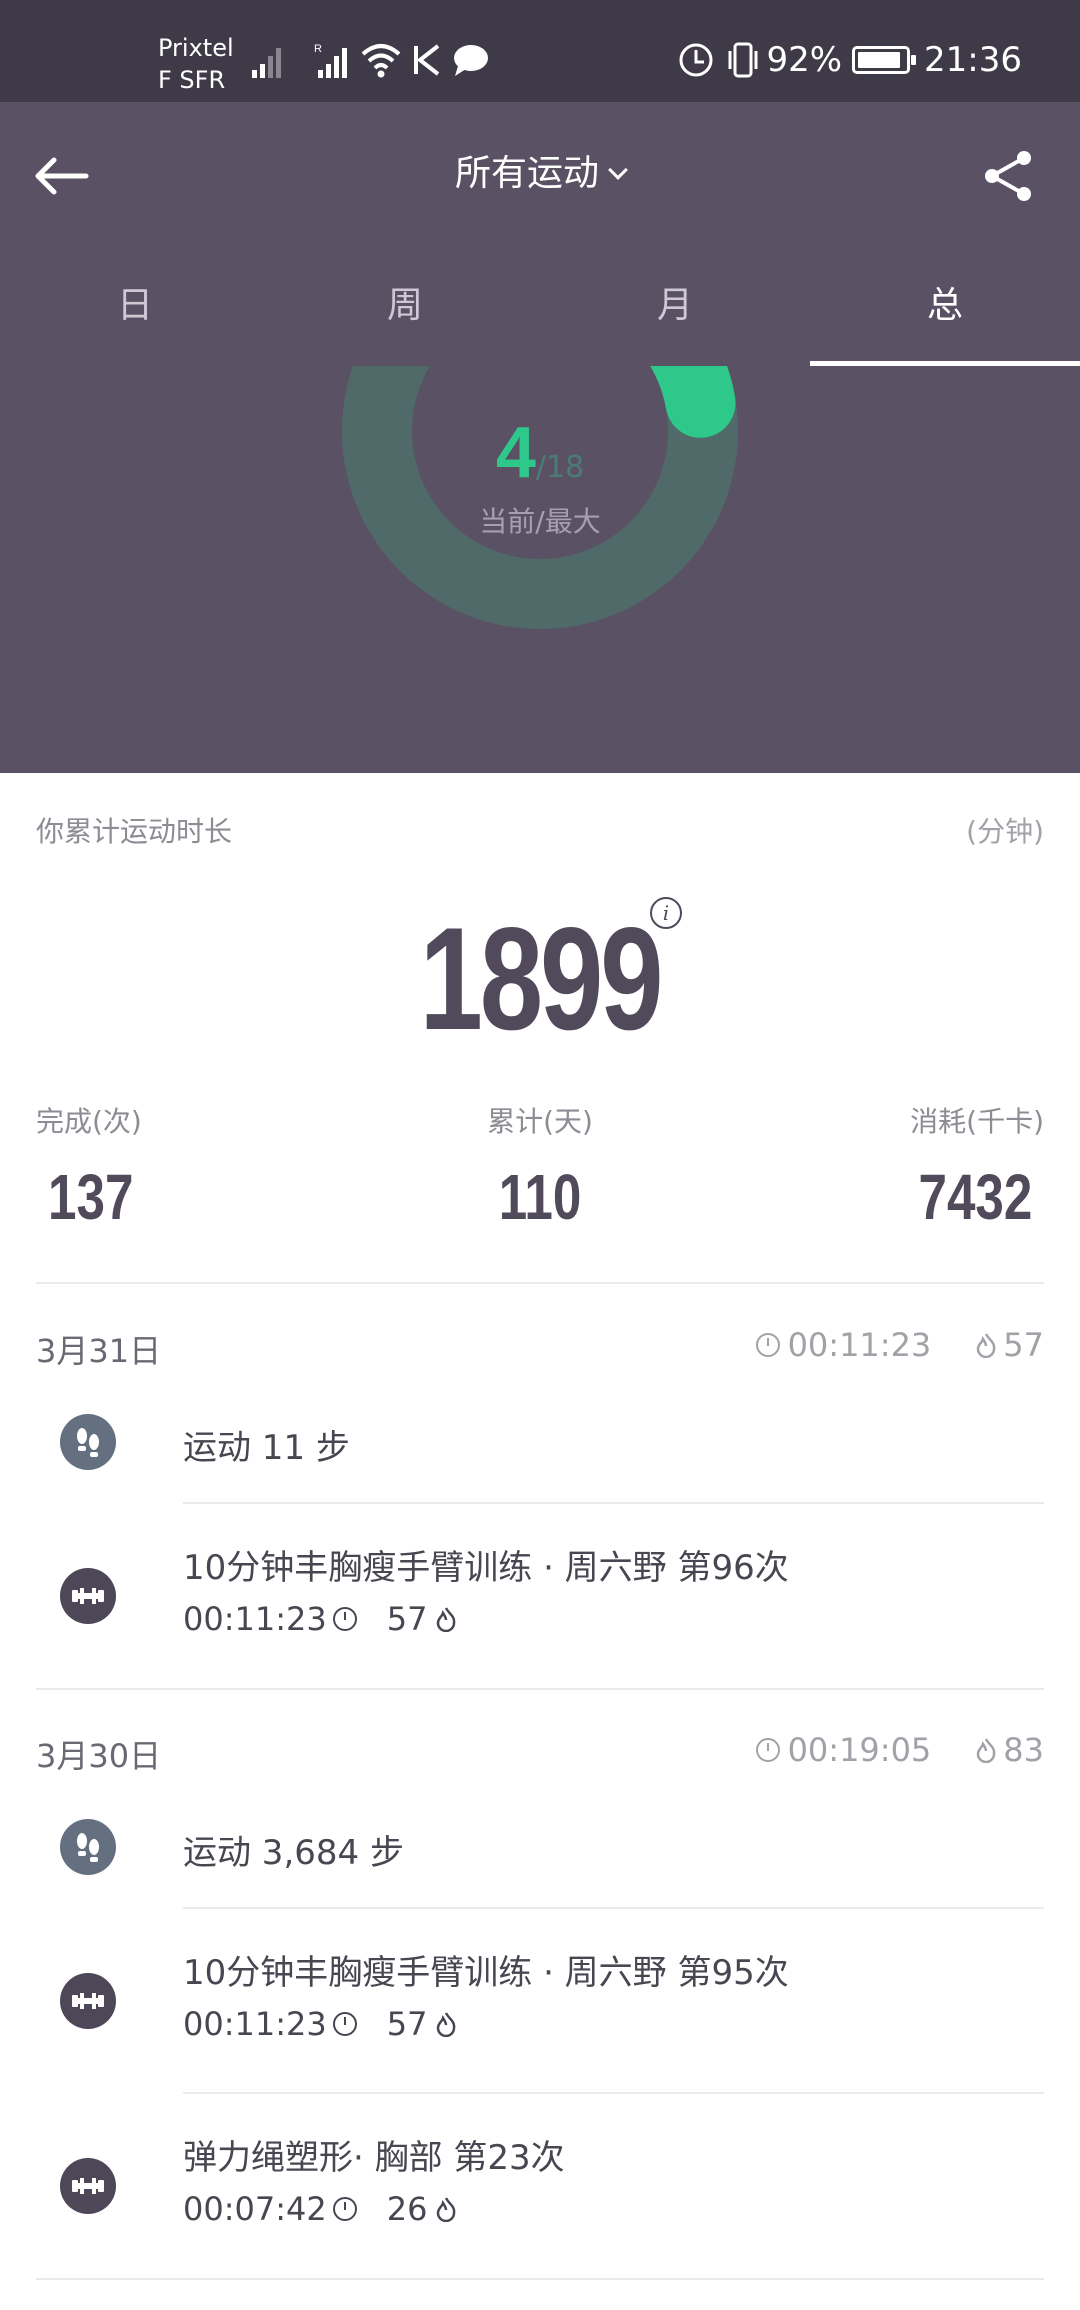 The width and height of the screenshot is (1080, 2310). I want to click on ring-label: 当前/最大, so click(540, 521).